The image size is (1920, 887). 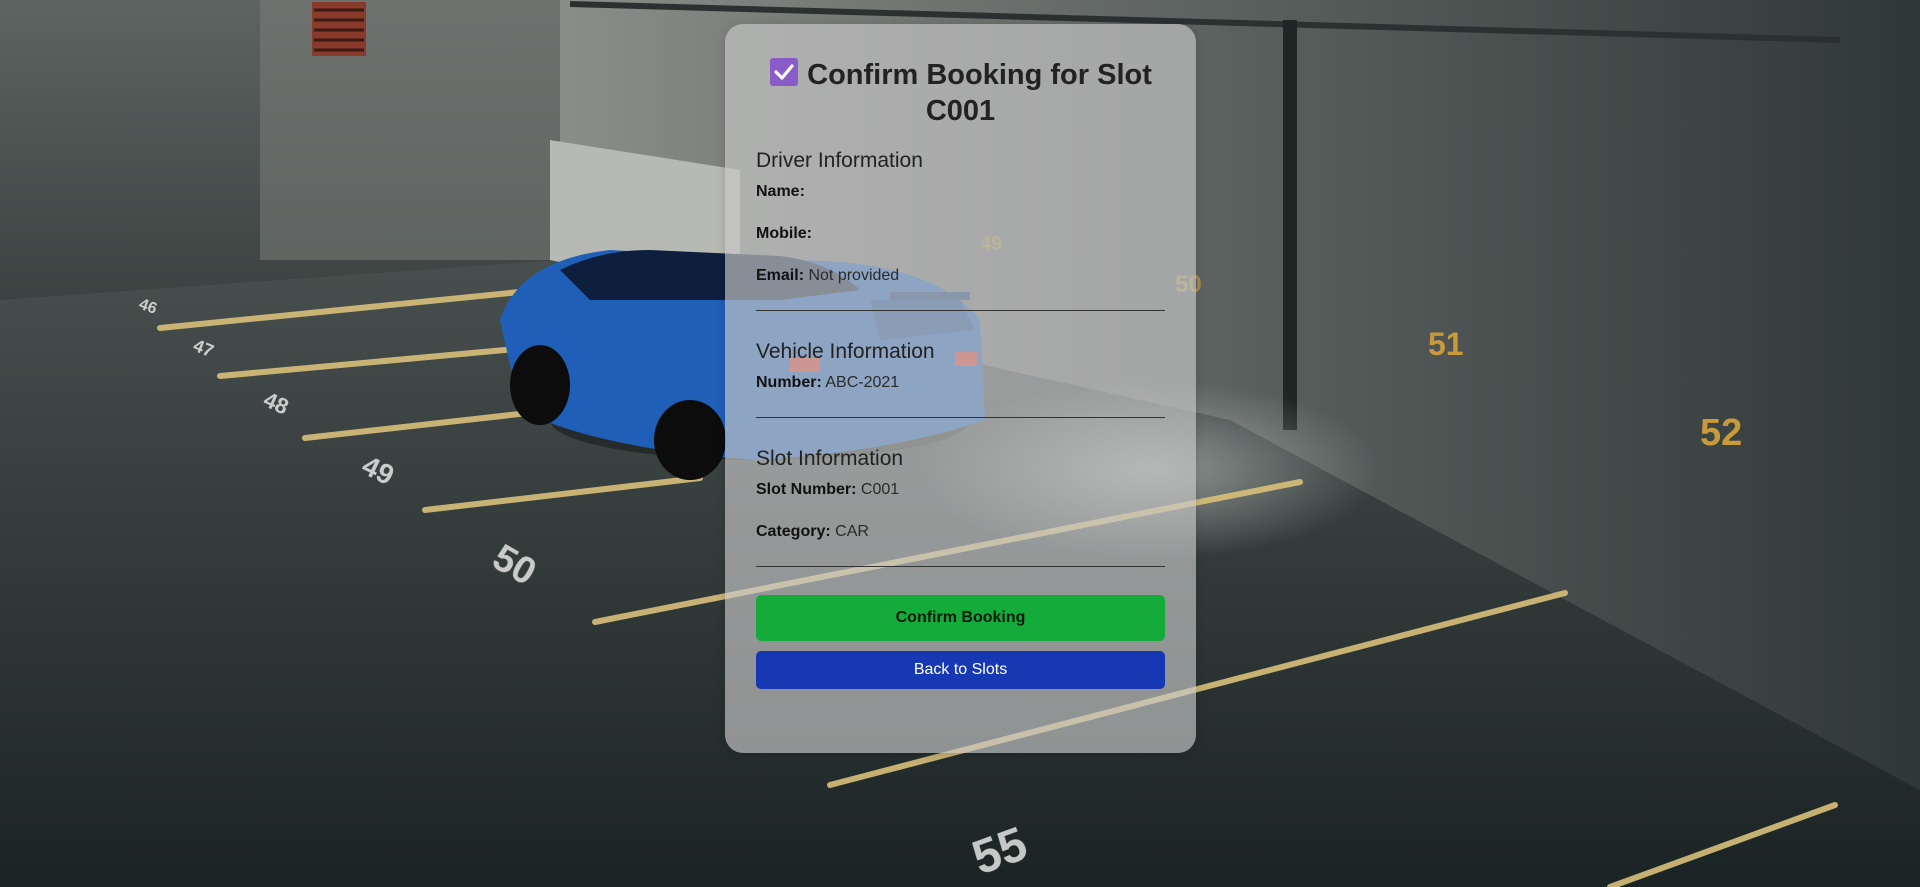 What do you see at coordinates (780, 191) in the screenshot?
I see `driver-name-label: Name:` at bounding box center [780, 191].